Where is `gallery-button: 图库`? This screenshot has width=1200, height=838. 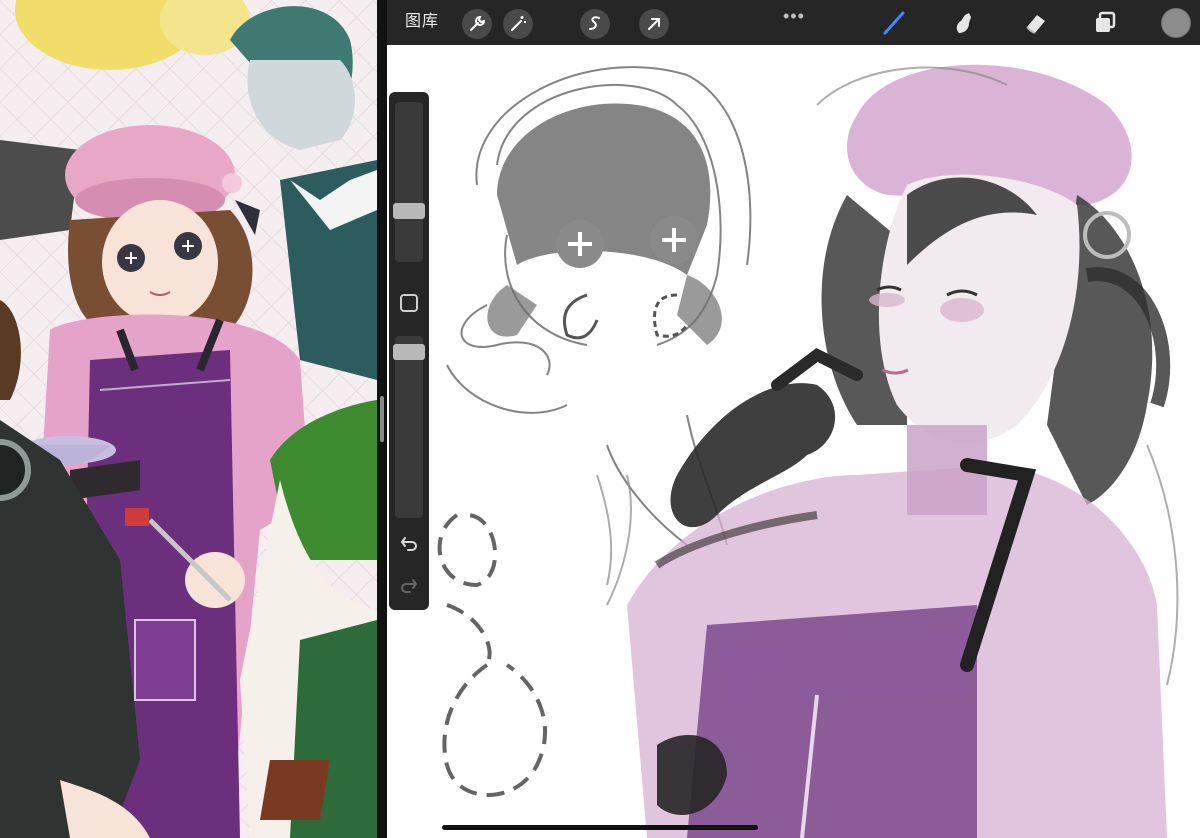 gallery-button: 图库 is located at coordinates (422, 22).